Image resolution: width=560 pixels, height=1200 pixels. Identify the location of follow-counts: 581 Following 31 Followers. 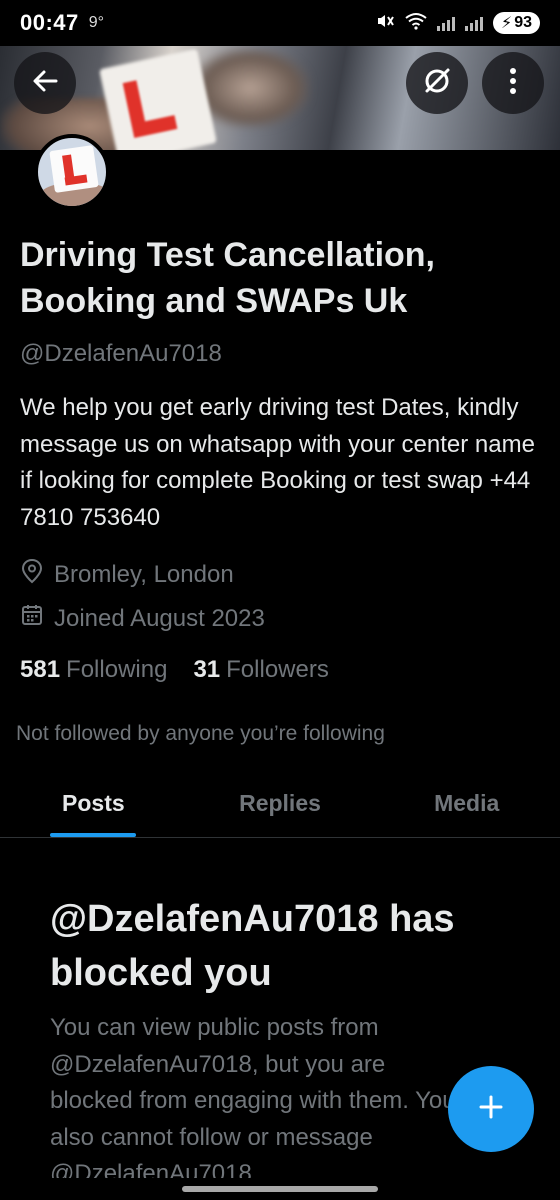
(174, 670).